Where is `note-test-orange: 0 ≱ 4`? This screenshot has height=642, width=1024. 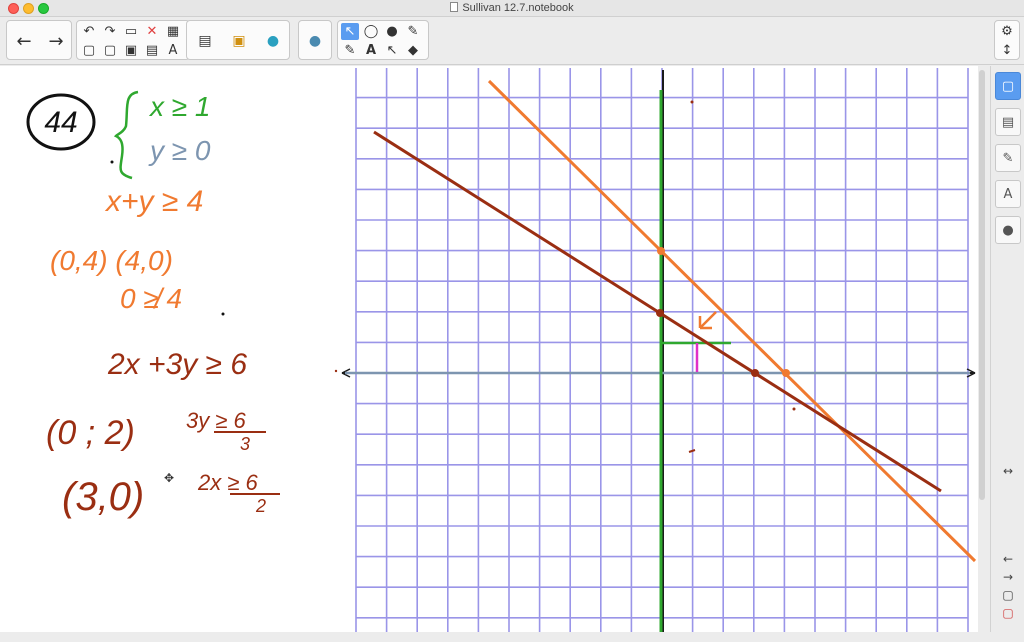 note-test-orange: 0 ≱ 4 is located at coordinates (151, 298).